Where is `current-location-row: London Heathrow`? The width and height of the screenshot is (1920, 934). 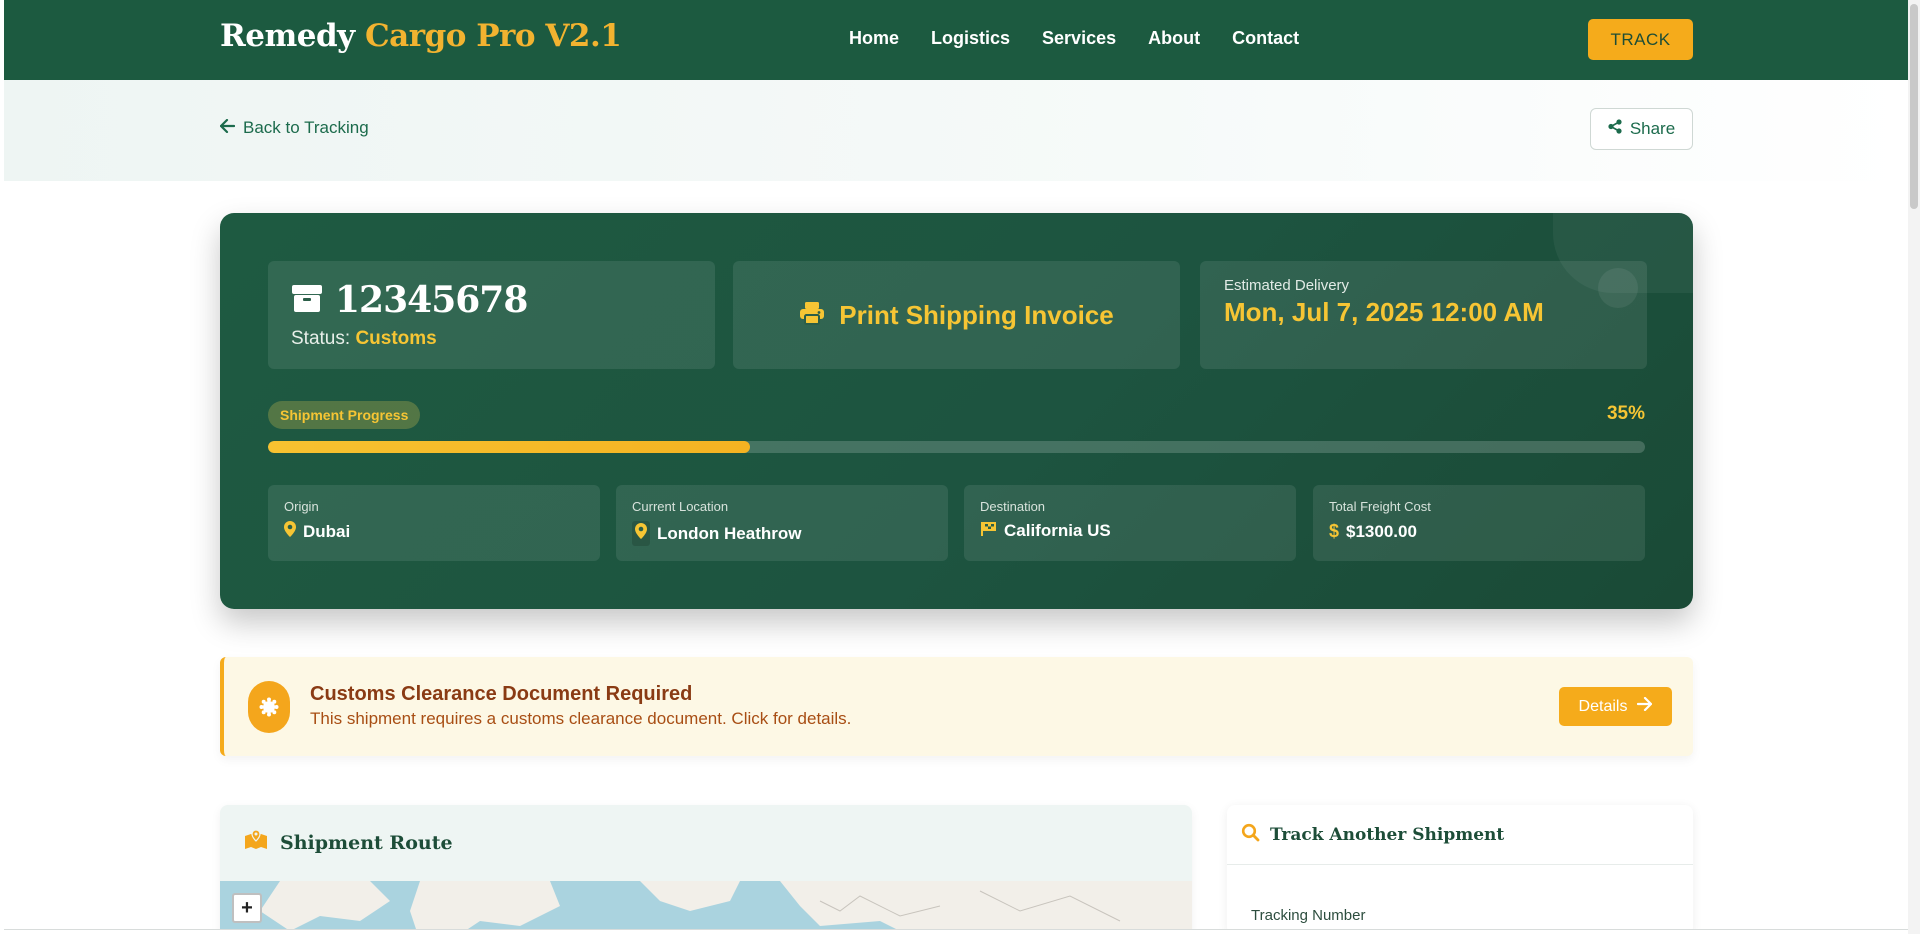 current-location-row: London Heathrow is located at coordinates (716, 533).